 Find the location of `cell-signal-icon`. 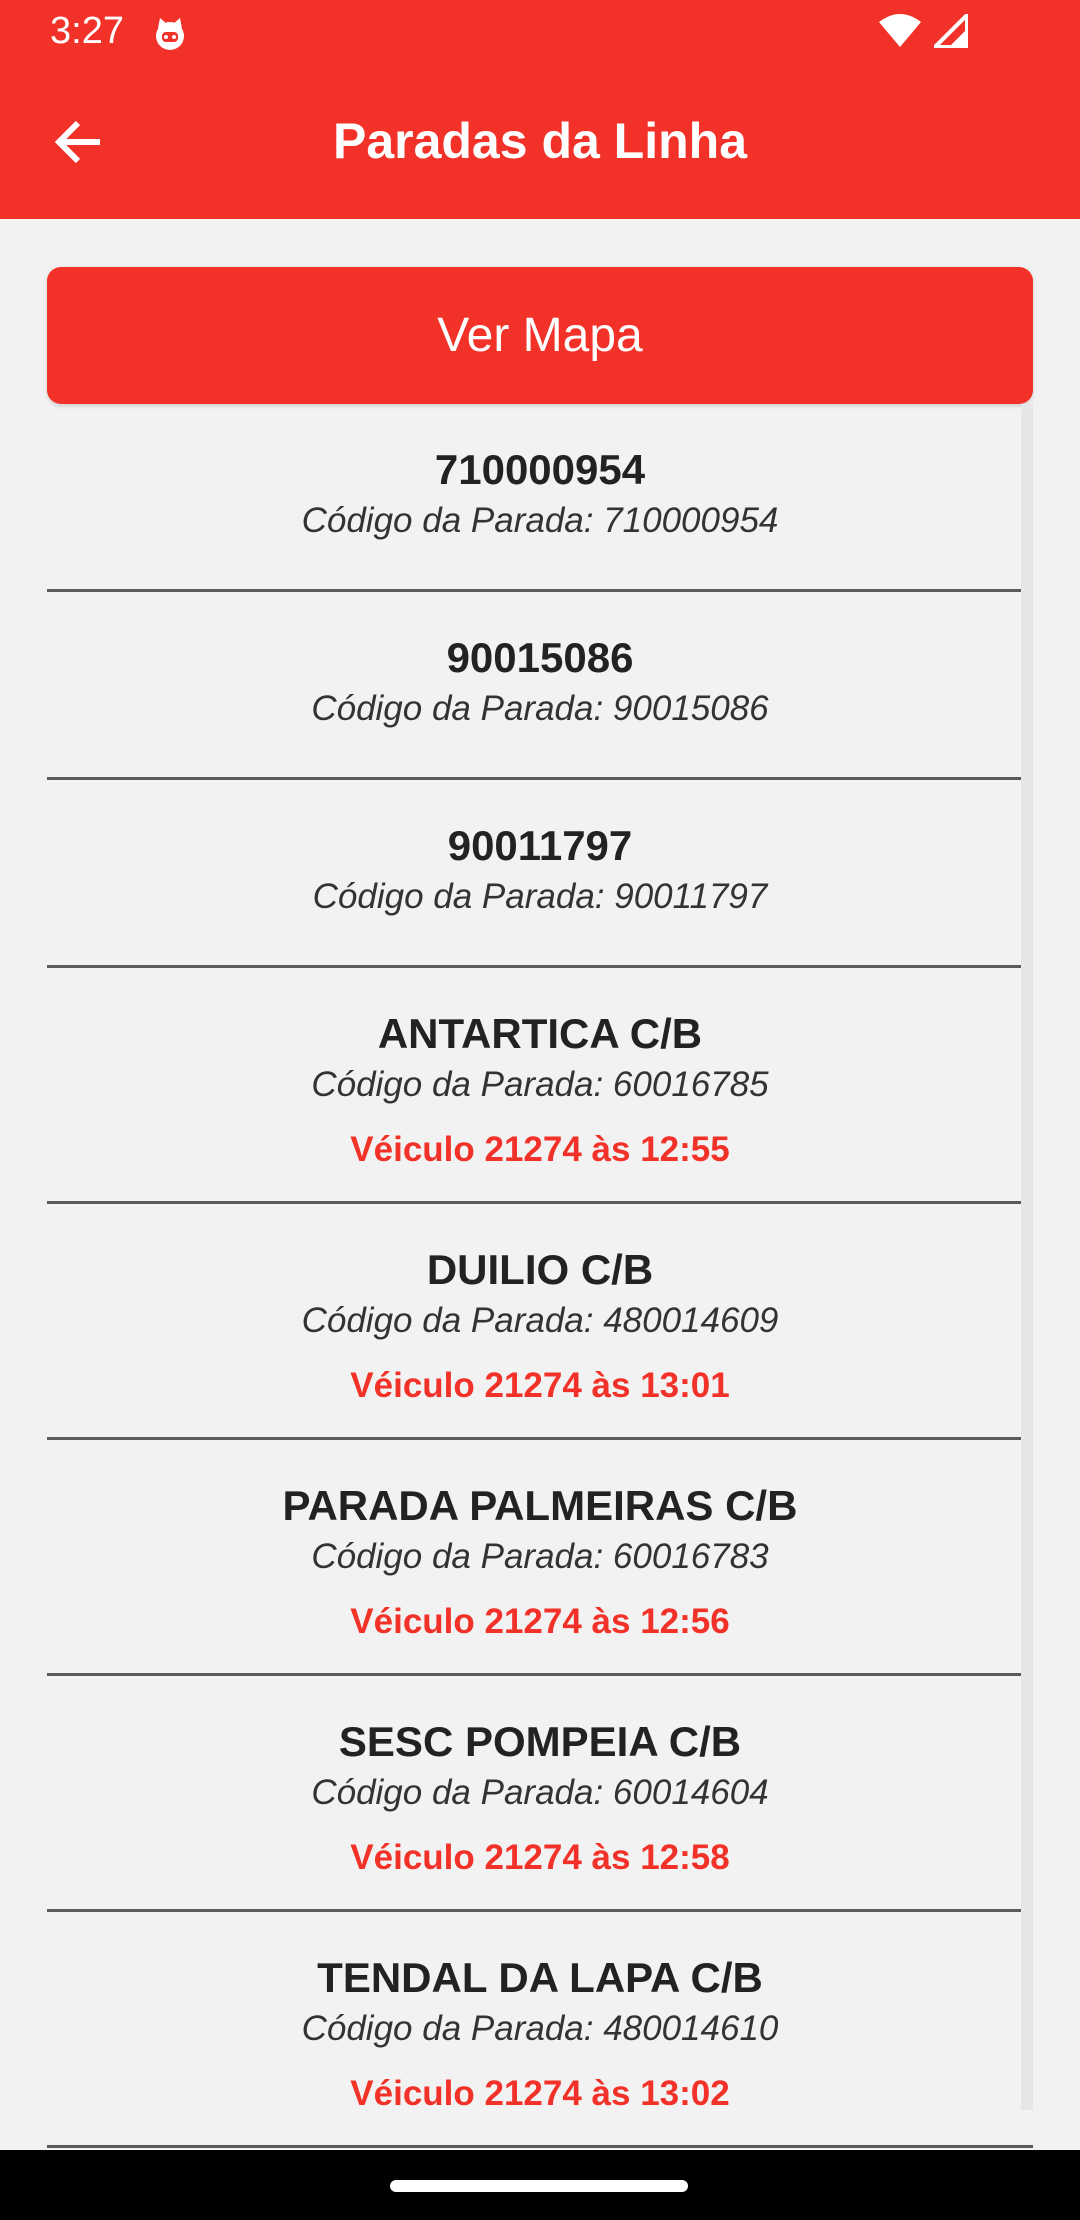

cell-signal-icon is located at coordinates (951, 31).